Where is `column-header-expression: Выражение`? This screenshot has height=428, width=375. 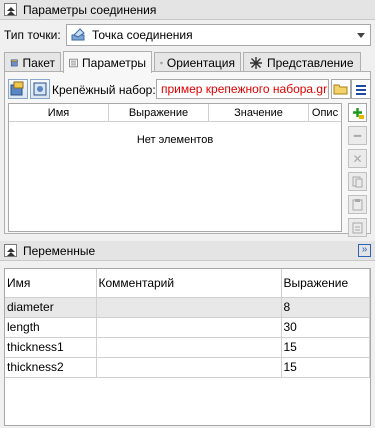
column-header-expression: Выражение is located at coordinates (159, 112).